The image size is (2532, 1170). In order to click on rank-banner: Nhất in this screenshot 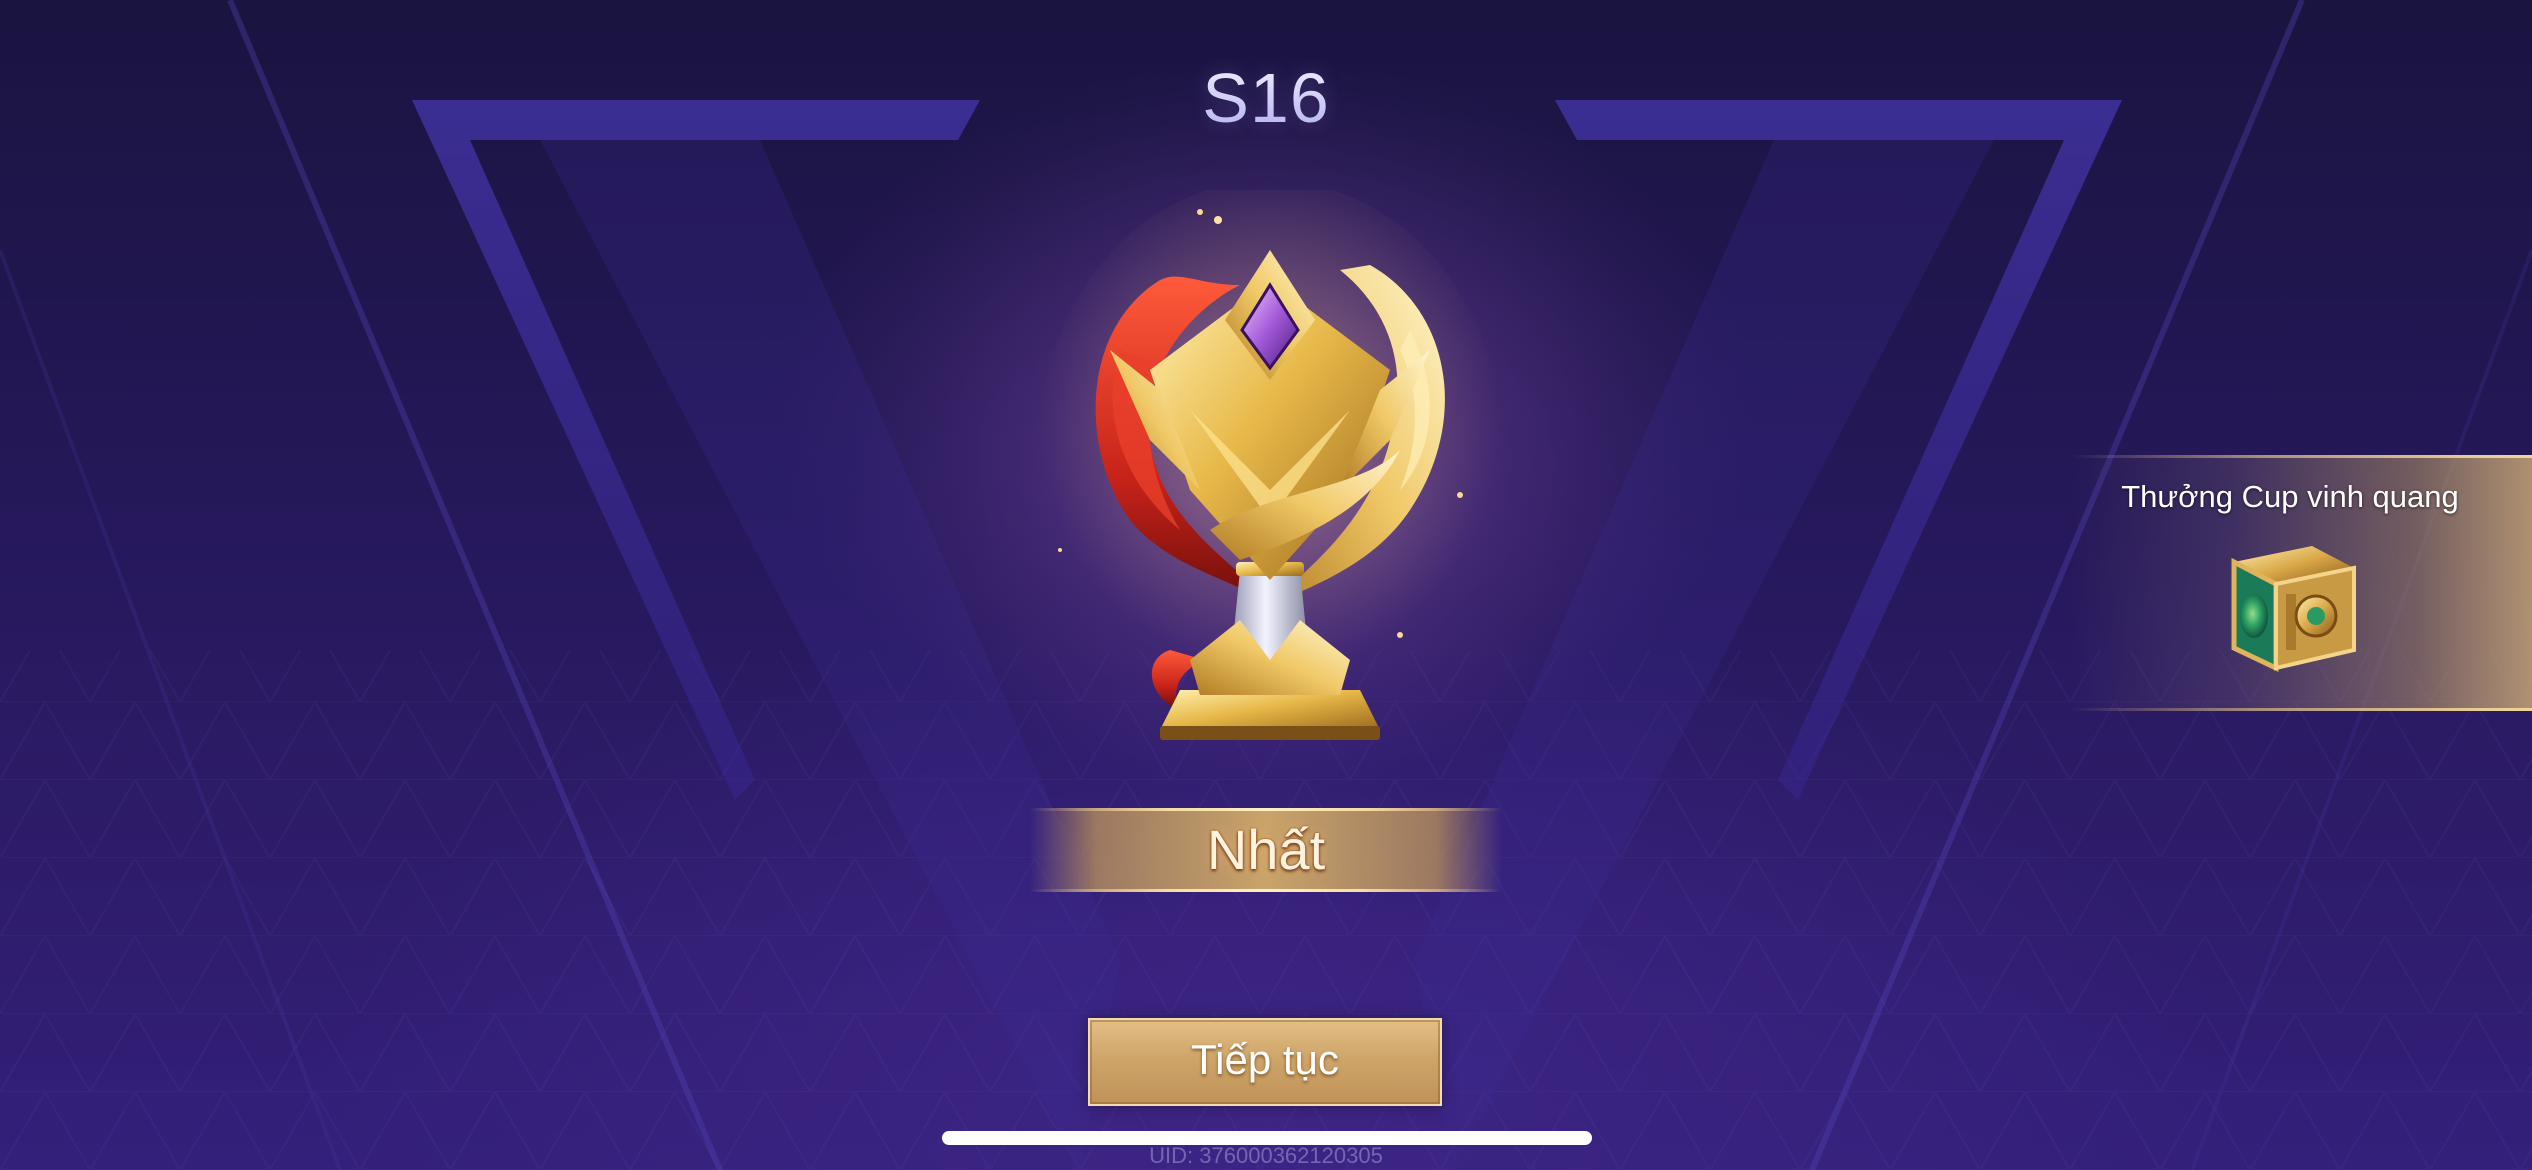, I will do `click(1266, 850)`.